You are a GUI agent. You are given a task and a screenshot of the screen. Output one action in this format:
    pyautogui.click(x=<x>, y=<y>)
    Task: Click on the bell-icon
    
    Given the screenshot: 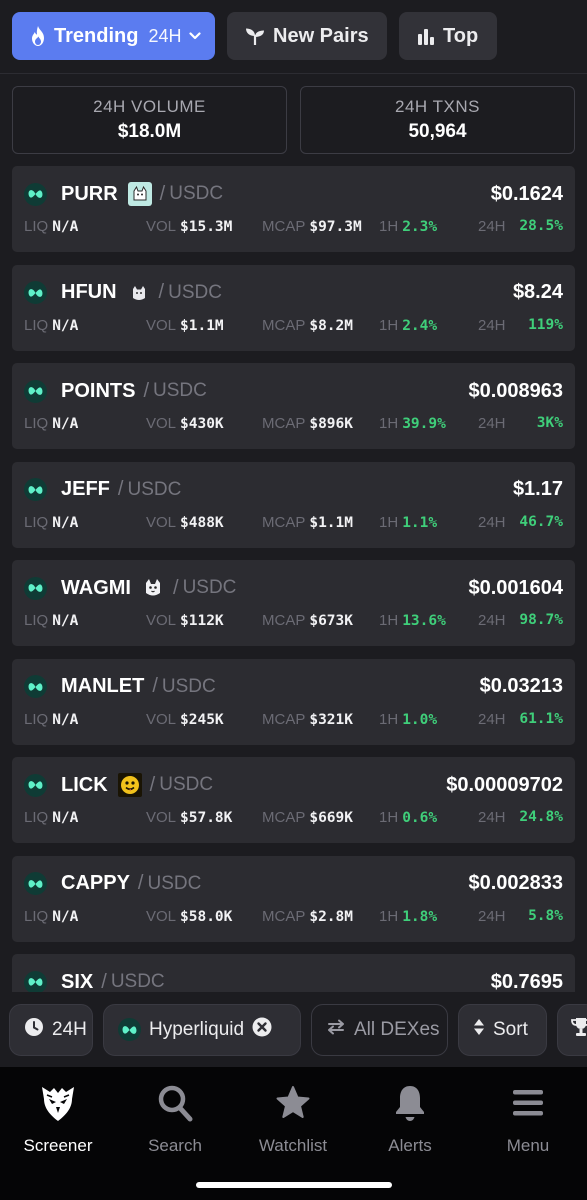 What is the action you would take?
    pyautogui.click(x=410, y=1105)
    